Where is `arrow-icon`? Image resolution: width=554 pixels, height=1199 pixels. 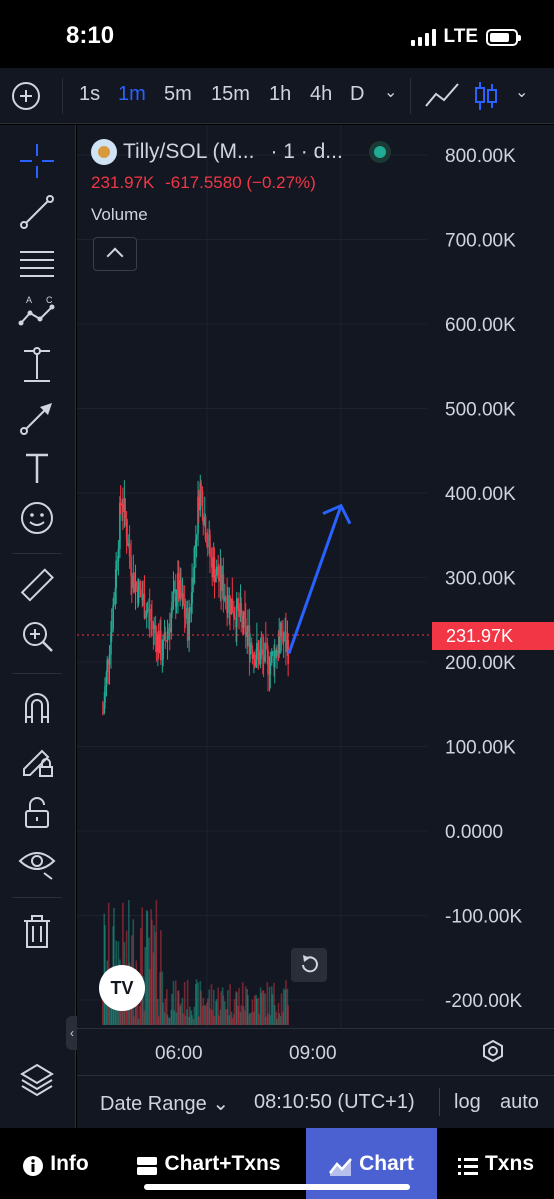 arrow-icon is located at coordinates (37, 418).